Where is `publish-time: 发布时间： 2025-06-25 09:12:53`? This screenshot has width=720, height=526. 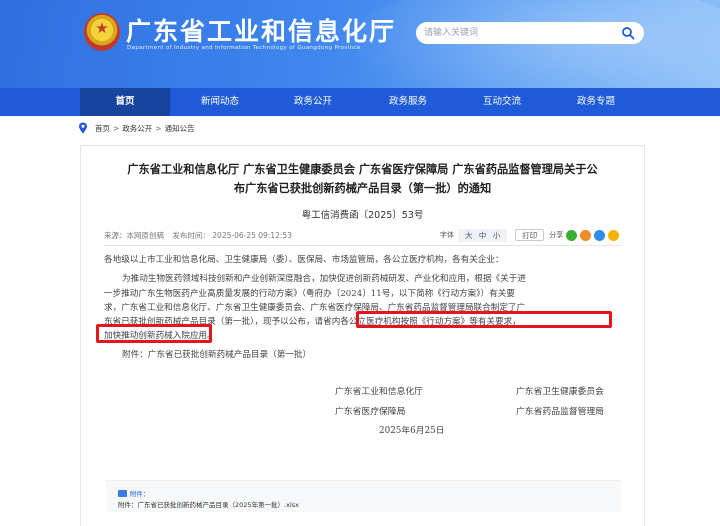
publish-time: 发布时间： 2025-06-25 09:12:53 is located at coordinates (232, 235).